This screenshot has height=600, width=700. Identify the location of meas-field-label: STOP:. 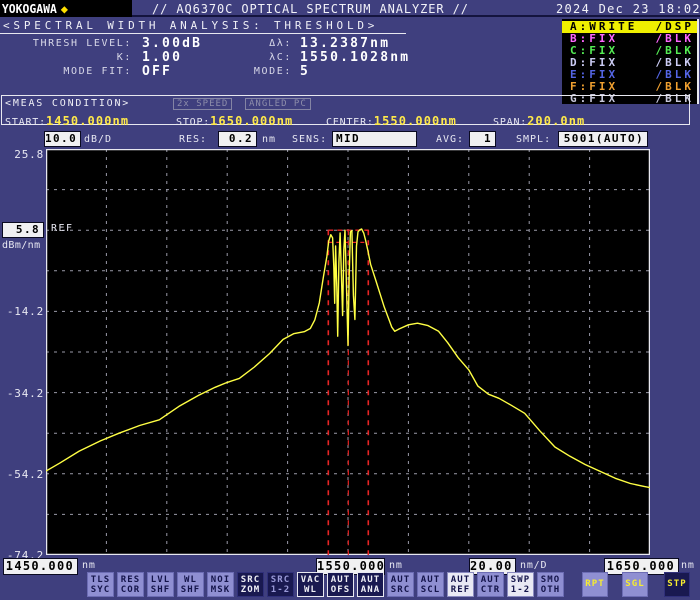
(193, 122).